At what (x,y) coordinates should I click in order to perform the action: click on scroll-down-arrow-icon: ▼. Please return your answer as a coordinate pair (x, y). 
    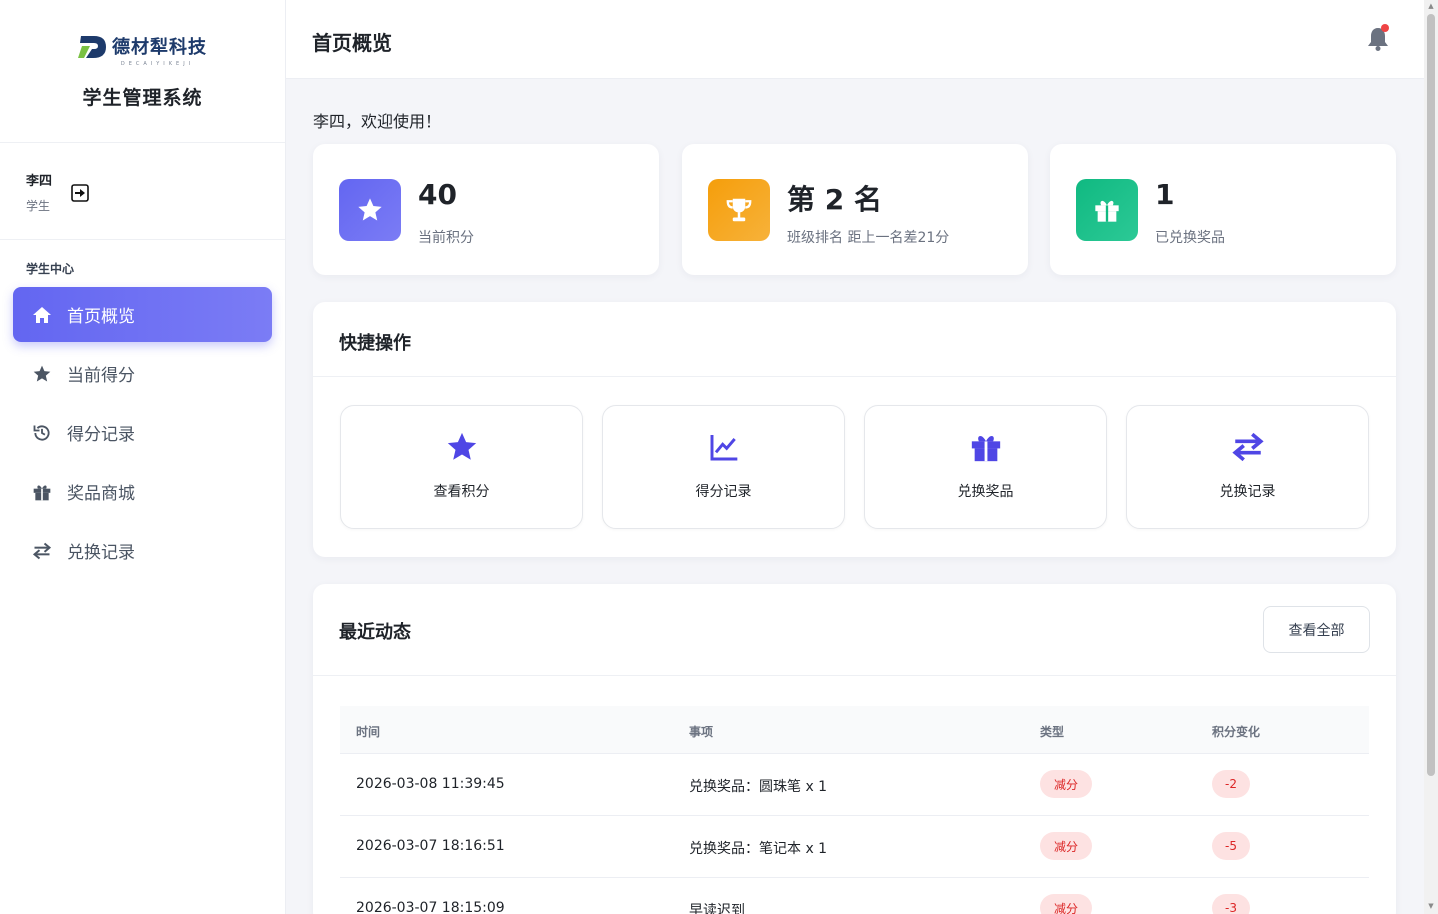
    Looking at the image, I should click on (1431, 906).